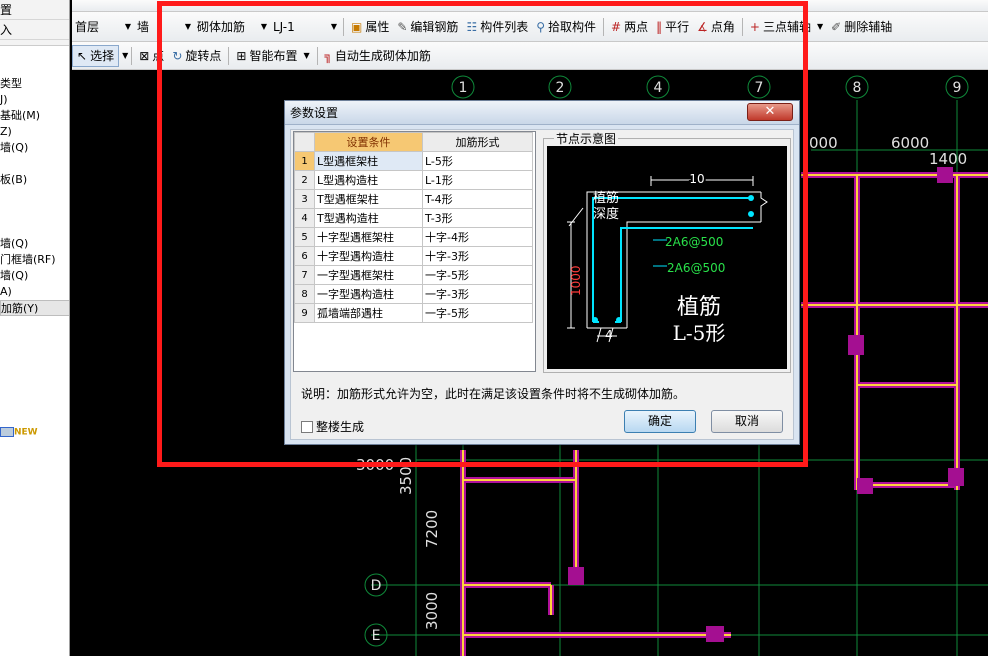 The width and height of the screenshot is (988, 656). What do you see at coordinates (307, 426) in the screenshot?
I see `checkbox-box` at bounding box center [307, 426].